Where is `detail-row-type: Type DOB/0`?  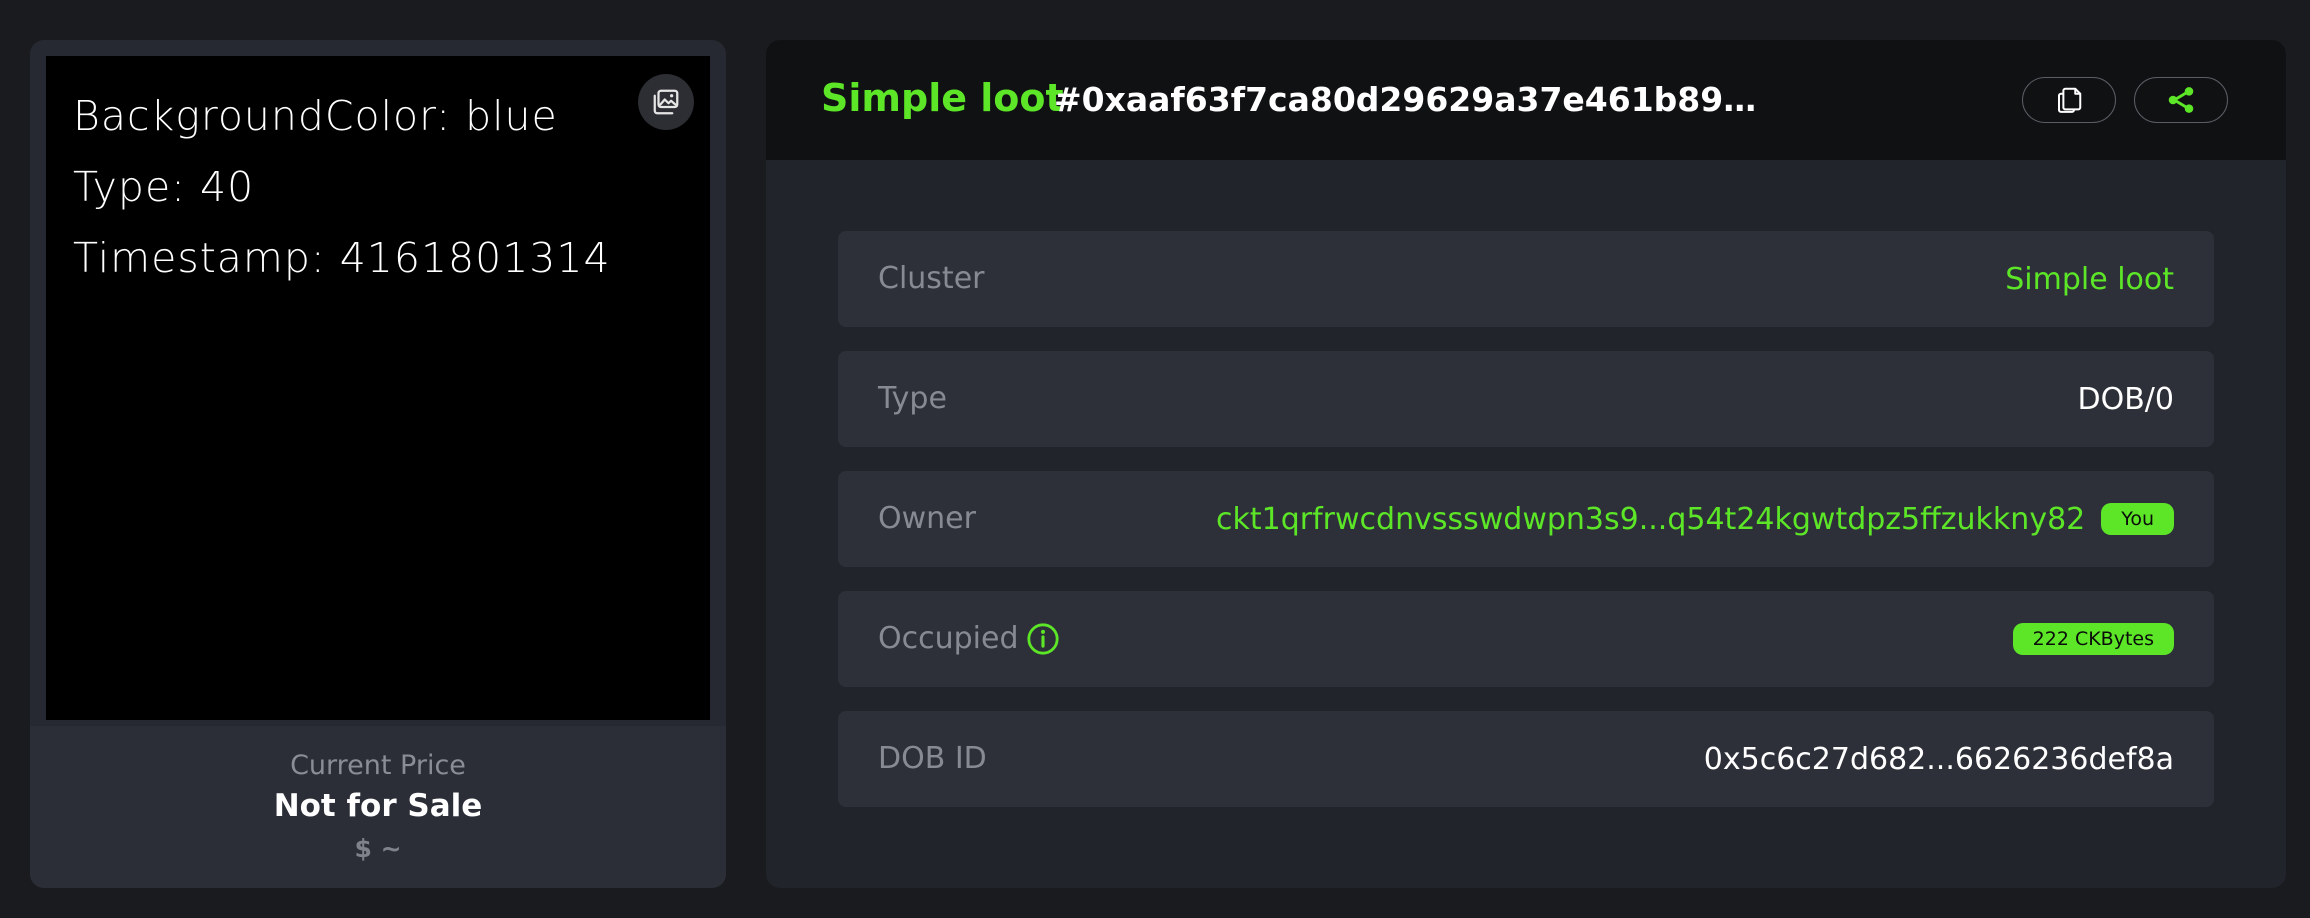 detail-row-type: Type DOB/0 is located at coordinates (1526, 399).